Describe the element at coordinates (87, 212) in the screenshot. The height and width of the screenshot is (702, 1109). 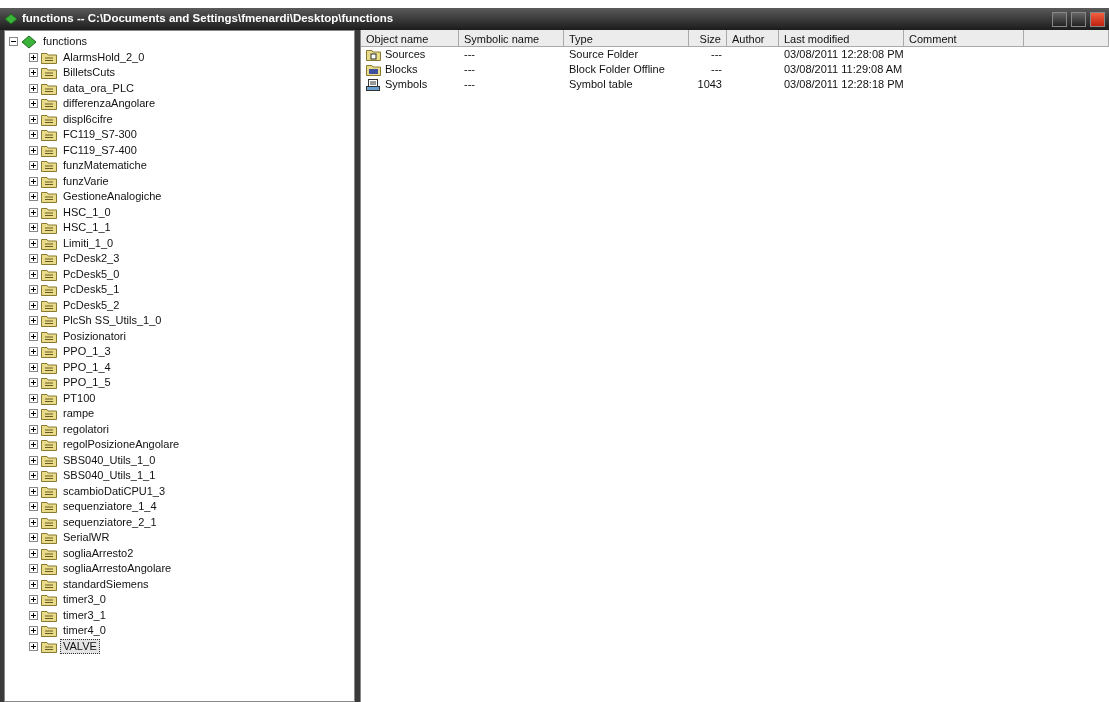
I see `tree-item: HSC_1_0` at that location.